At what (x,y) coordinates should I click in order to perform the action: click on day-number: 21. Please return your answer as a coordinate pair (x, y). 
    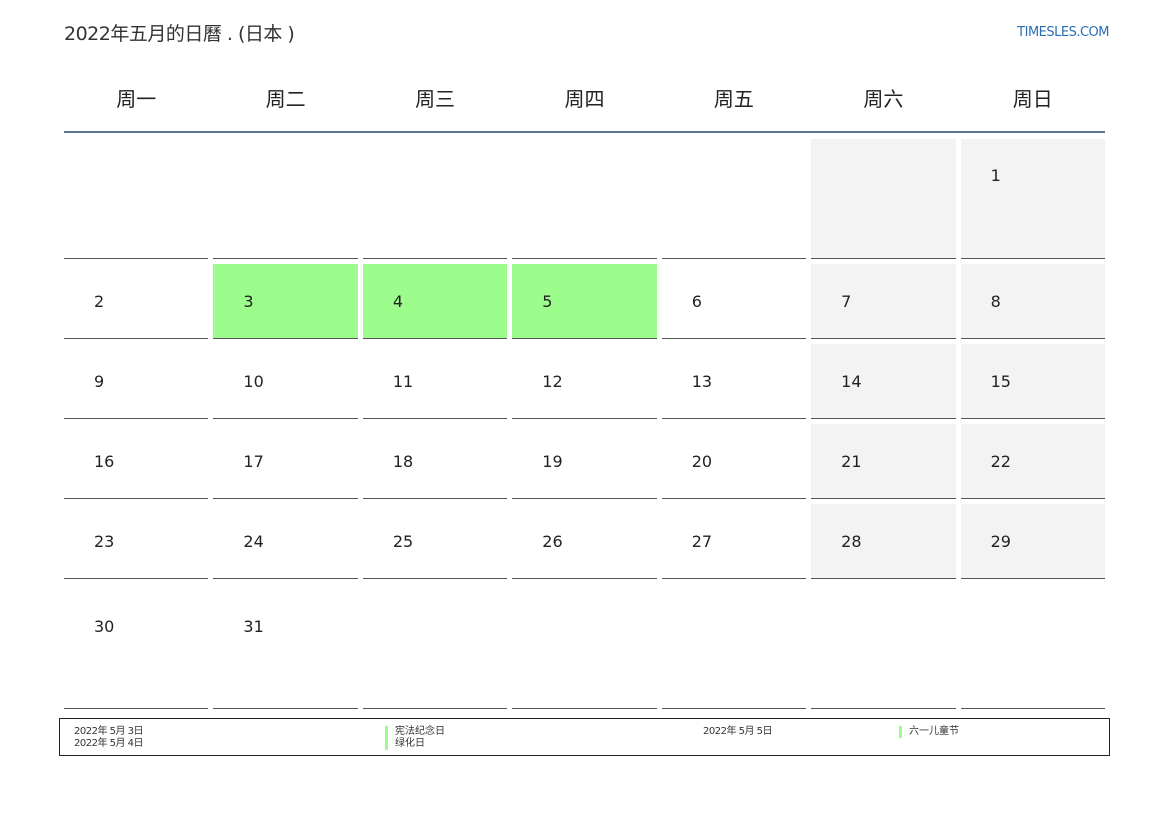
    Looking at the image, I should click on (851, 461).